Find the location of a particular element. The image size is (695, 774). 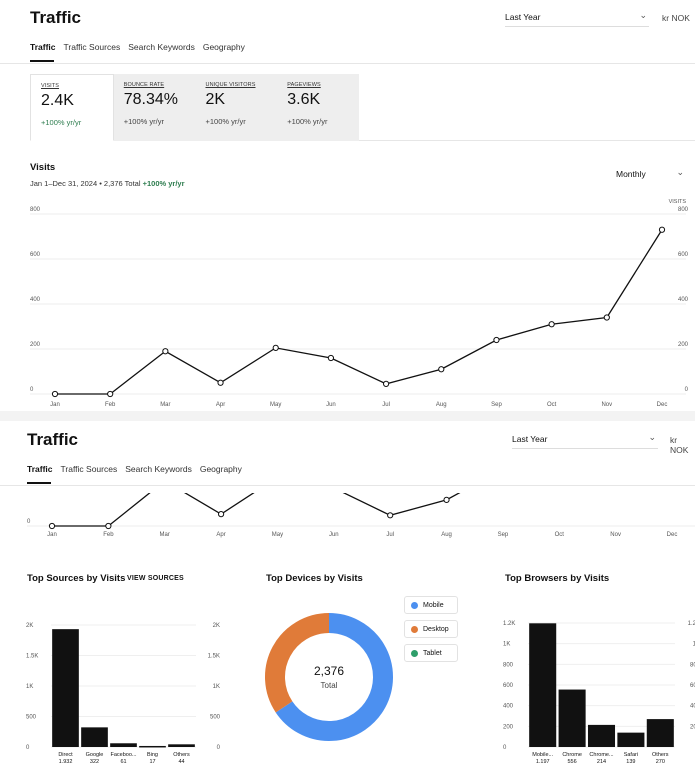

category-label: Bing is located at coordinates (152, 755).